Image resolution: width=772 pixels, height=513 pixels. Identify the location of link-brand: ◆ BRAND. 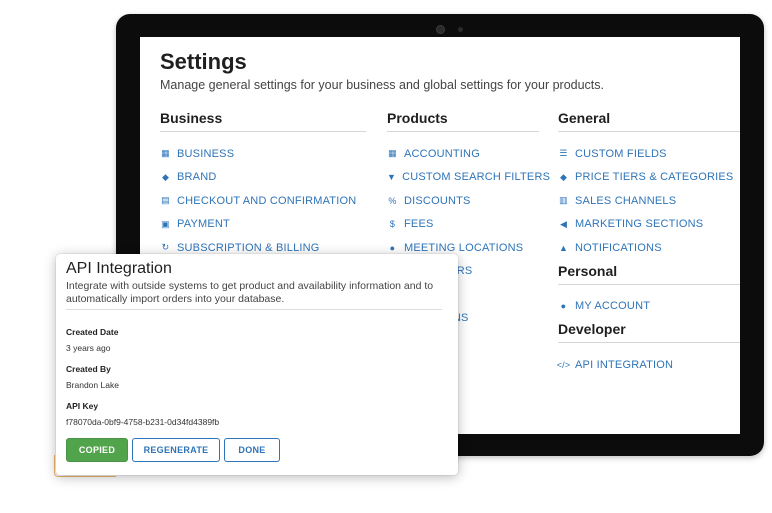
(263, 178).